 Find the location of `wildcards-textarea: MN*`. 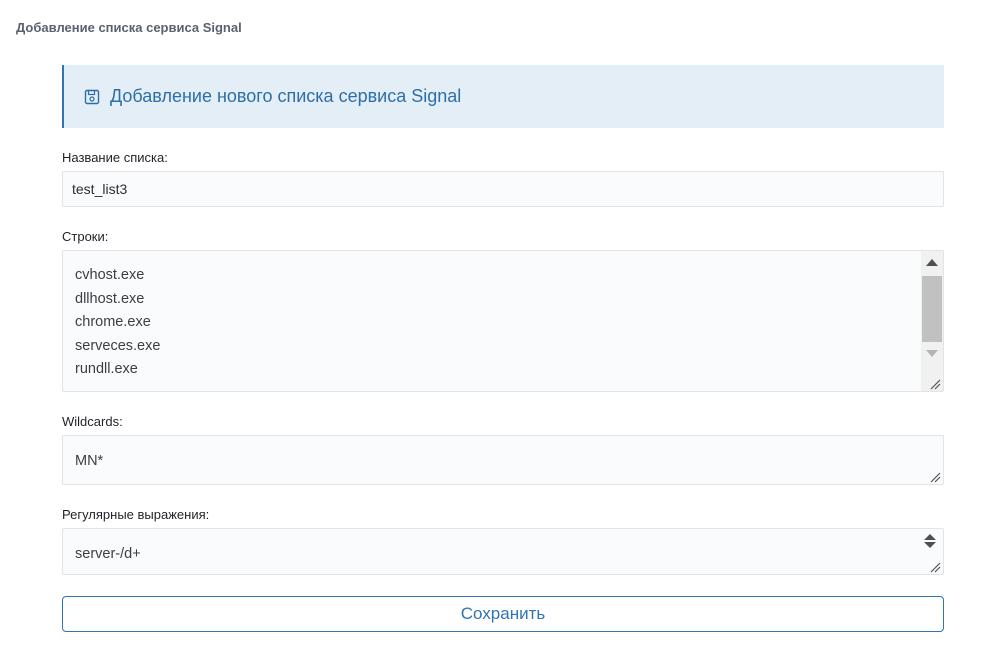

wildcards-textarea: MN* is located at coordinates (503, 460).